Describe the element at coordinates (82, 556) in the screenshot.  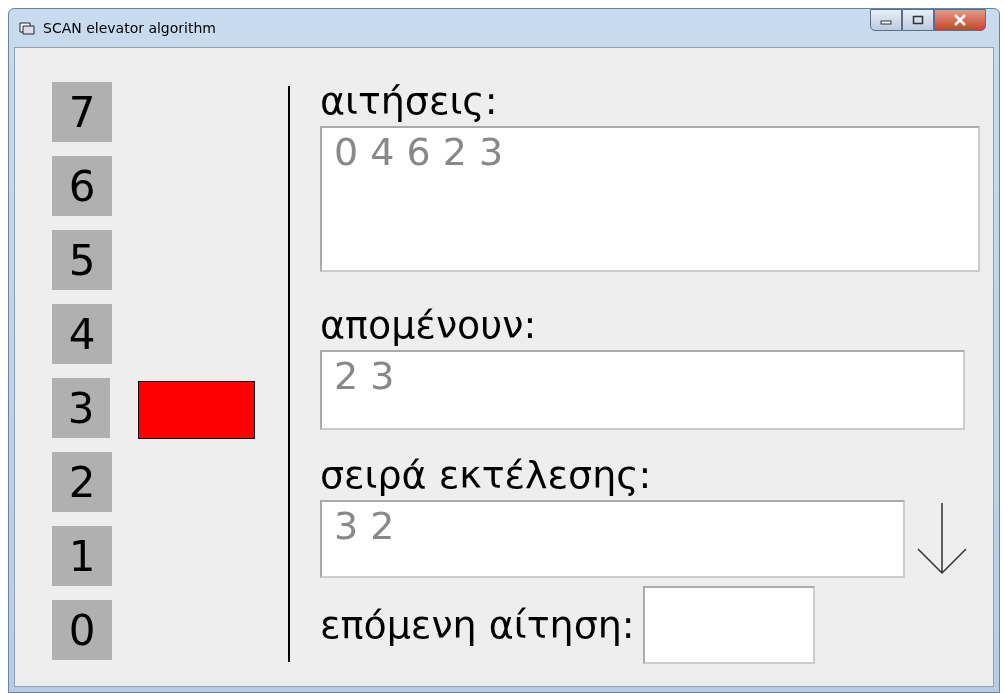
I see `floor-label: 1` at that location.